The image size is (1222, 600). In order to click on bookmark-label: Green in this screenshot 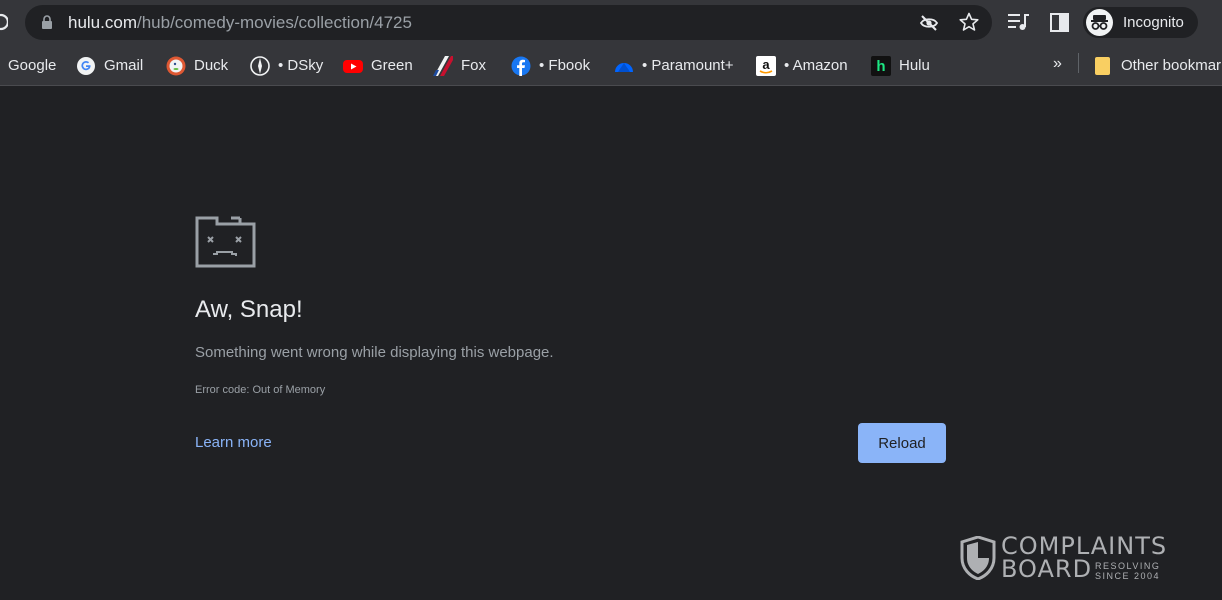, I will do `click(392, 65)`.